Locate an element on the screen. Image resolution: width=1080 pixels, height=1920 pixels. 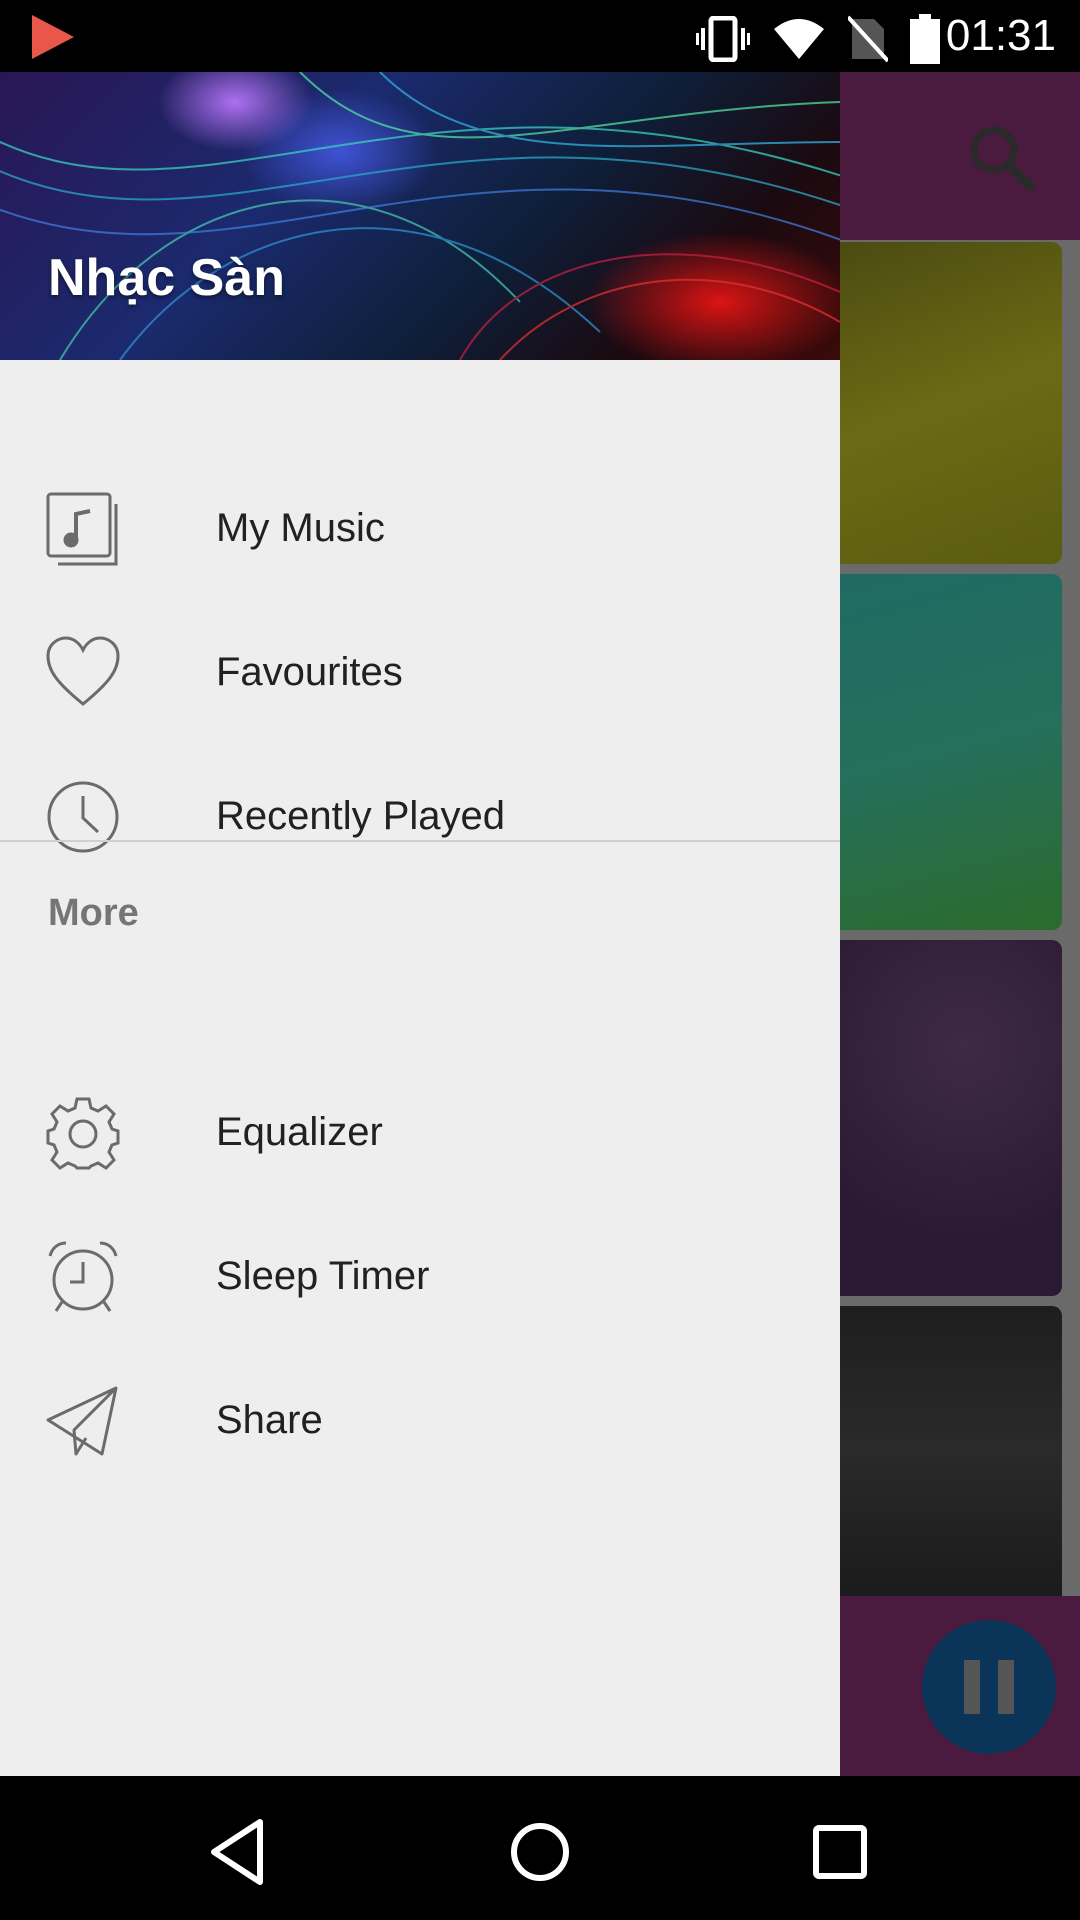
back-icon is located at coordinates (240, 1852).